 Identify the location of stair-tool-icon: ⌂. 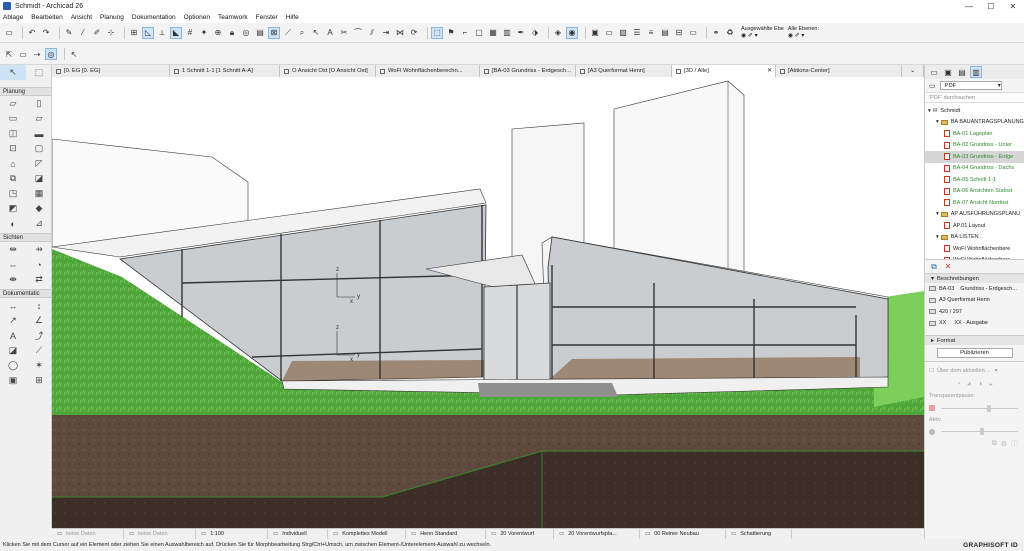
(13, 163).